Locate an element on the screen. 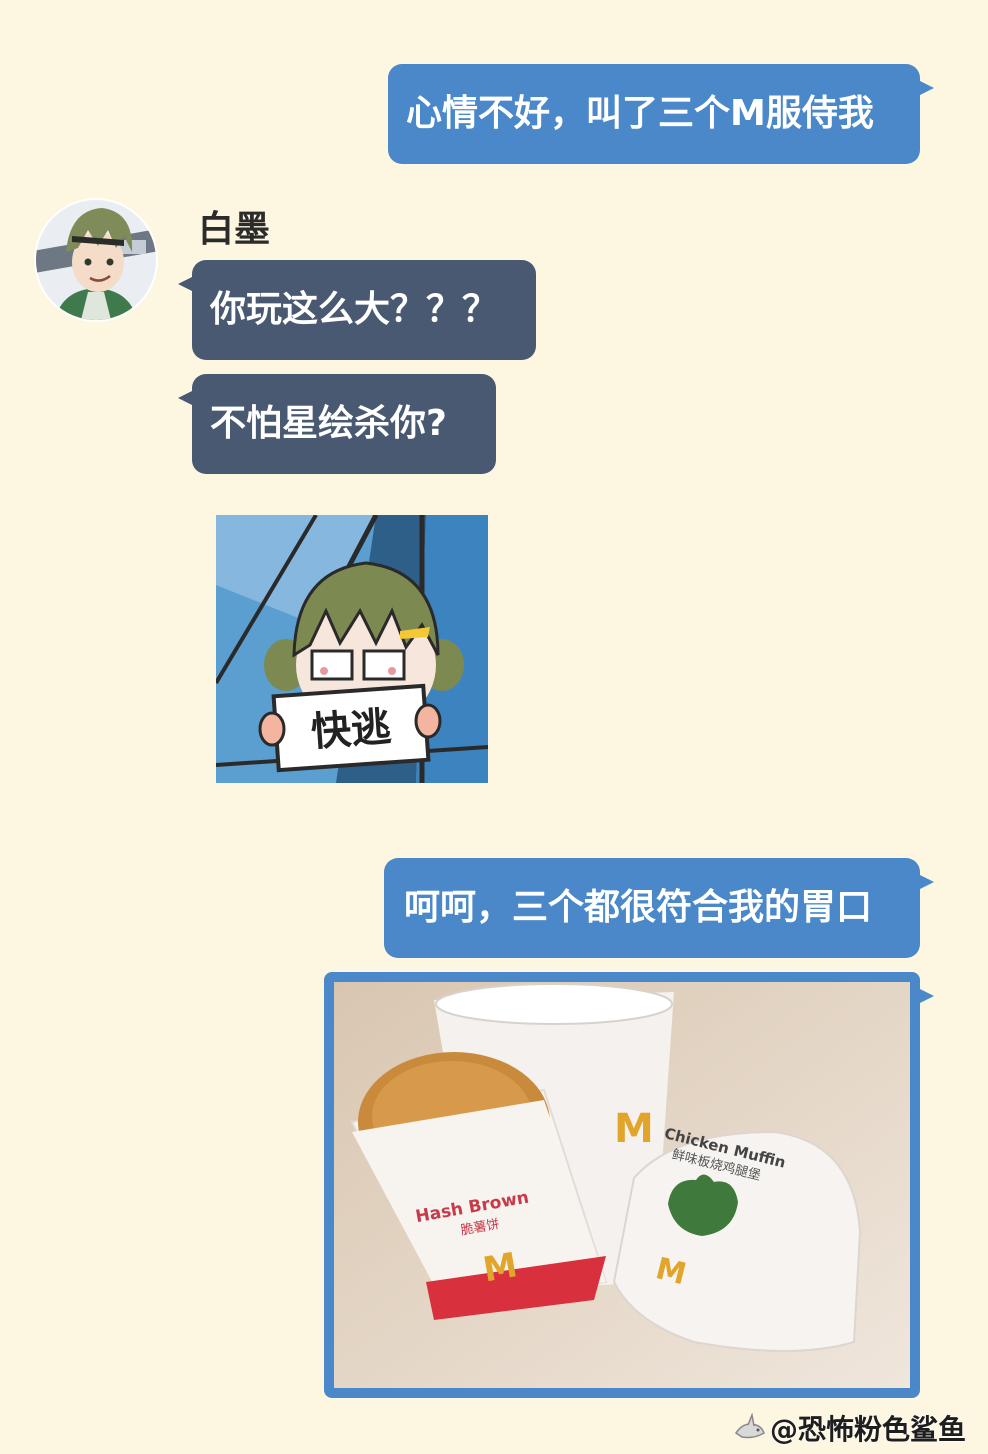  watermark: @恐怖粉色鲨鱼 is located at coordinates (850, 1428).